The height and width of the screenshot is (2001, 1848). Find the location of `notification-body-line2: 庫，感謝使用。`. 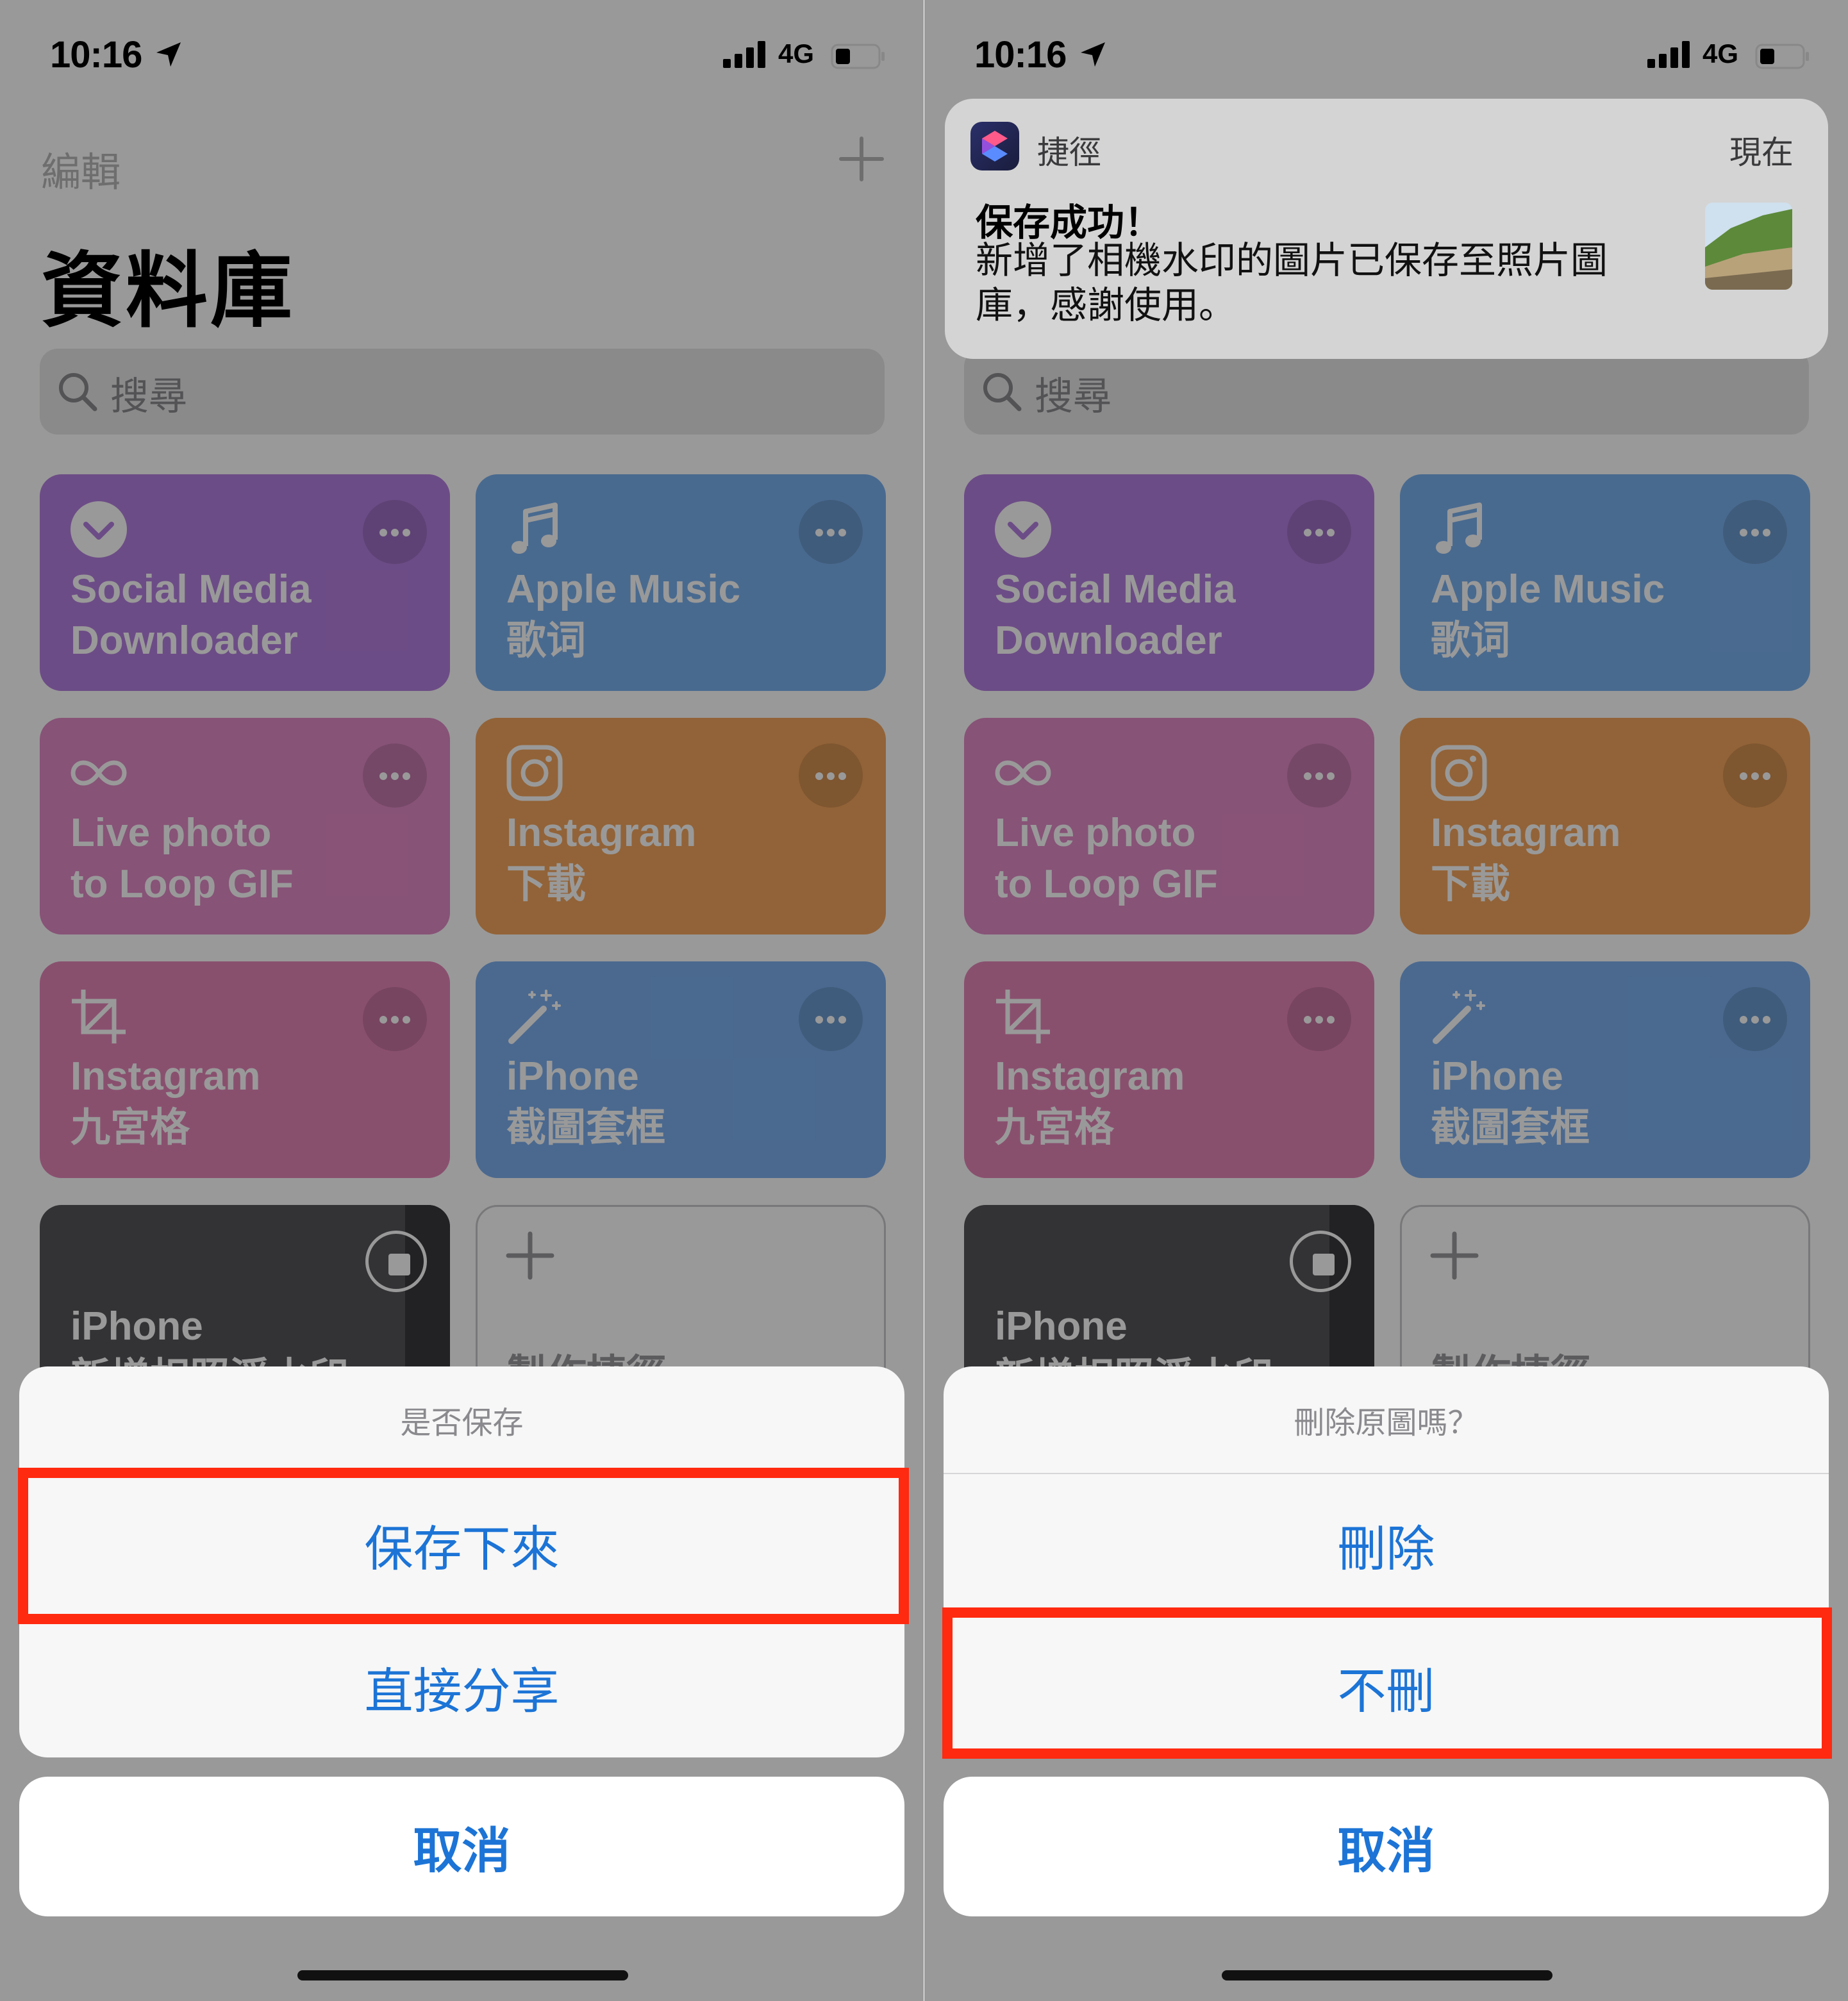

notification-body-line2: 庫，感謝使用。 is located at coordinates (1106, 305).